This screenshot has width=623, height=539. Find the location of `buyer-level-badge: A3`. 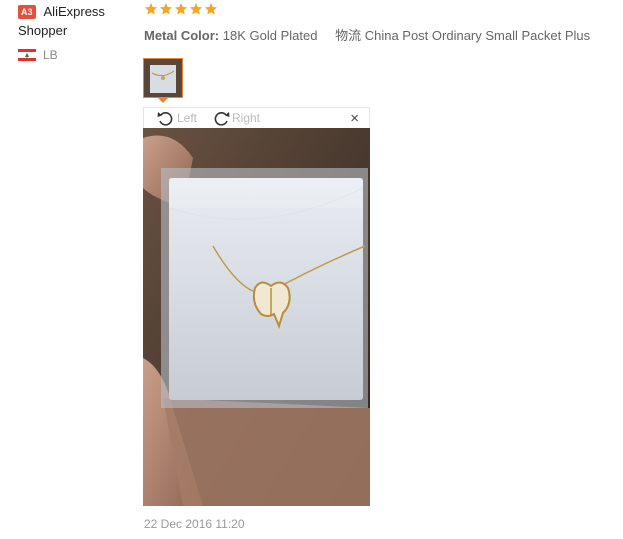

buyer-level-badge: A3 is located at coordinates (27, 11).